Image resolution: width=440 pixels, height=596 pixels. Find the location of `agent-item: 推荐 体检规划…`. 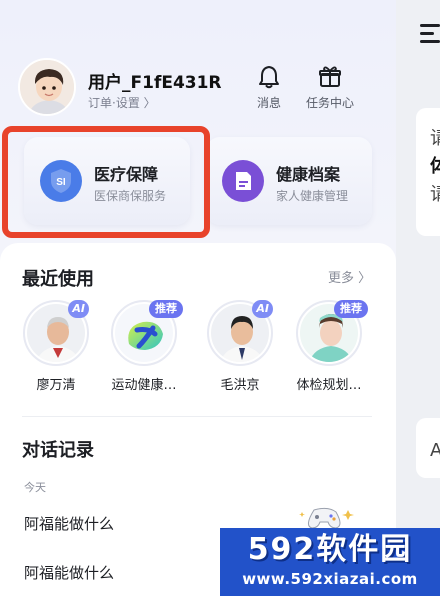

agent-item: 推荐 体检规划… is located at coordinates (329, 346).